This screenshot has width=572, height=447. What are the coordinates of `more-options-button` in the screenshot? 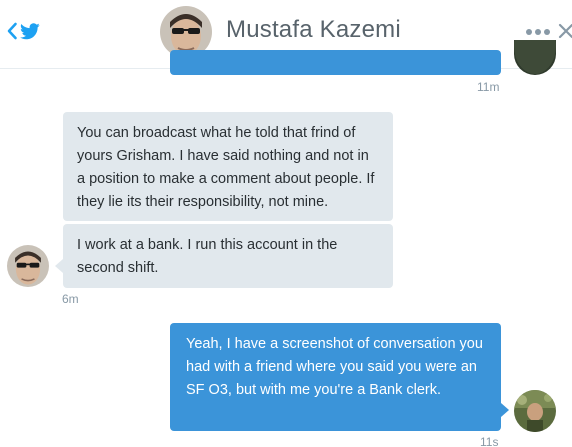 It's located at (538, 32).